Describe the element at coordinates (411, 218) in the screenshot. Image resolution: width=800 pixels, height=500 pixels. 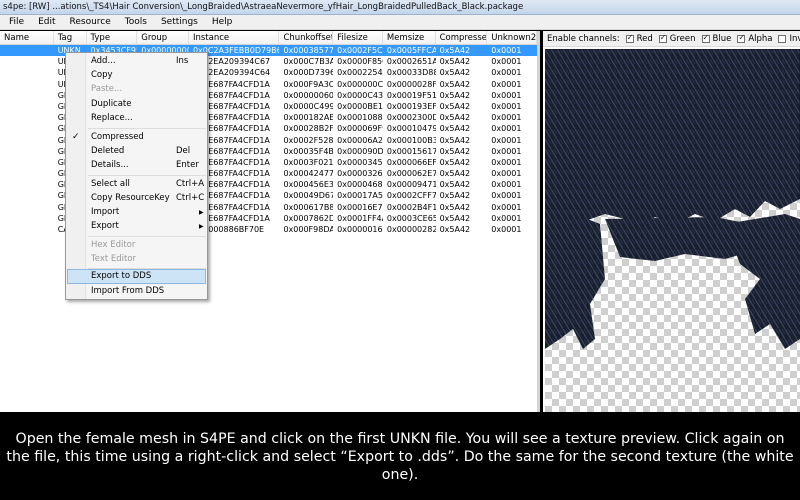
I see `table-cell: 0x0003CE65` at that location.